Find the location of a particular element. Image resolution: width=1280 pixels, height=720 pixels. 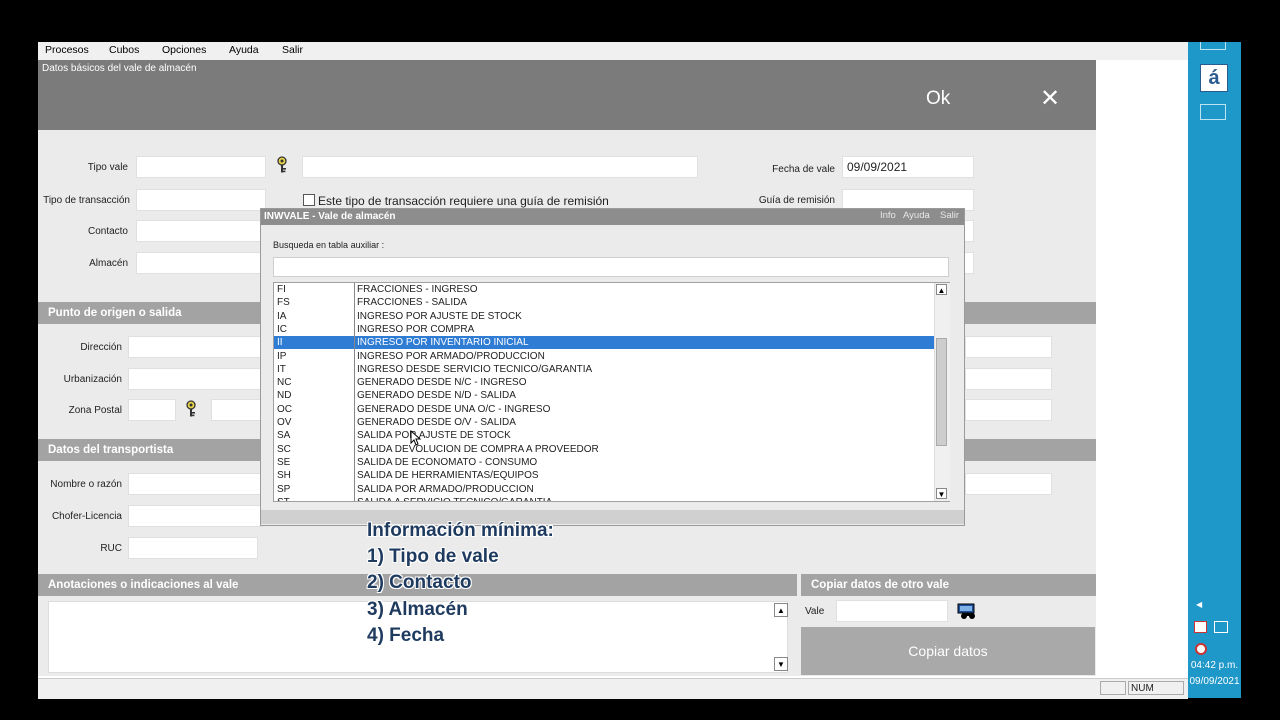

list-item: SE SALIDA DE ECONOMATO - CONSUMO is located at coordinates (604, 462).